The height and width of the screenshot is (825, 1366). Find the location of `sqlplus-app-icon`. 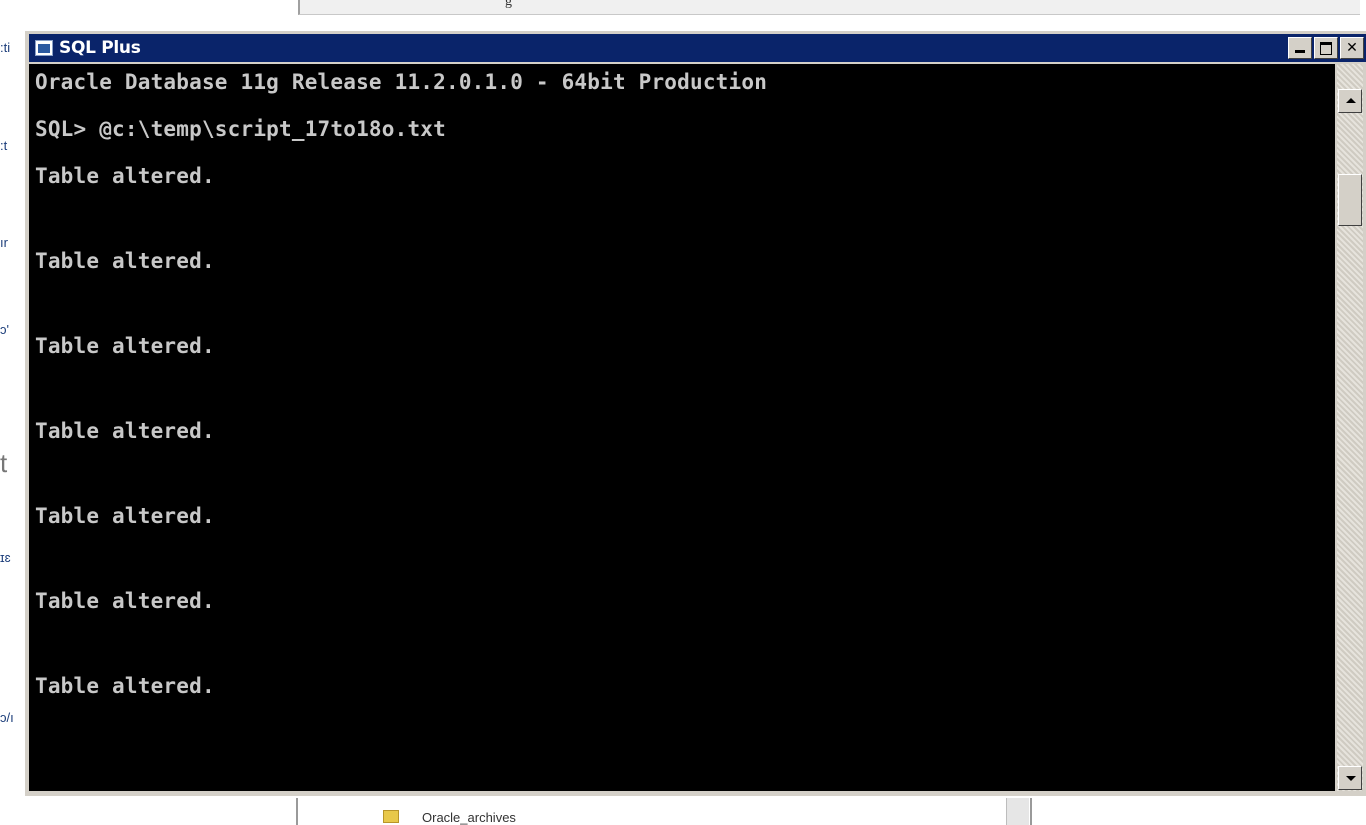

sqlplus-app-icon is located at coordinates (44, 48).